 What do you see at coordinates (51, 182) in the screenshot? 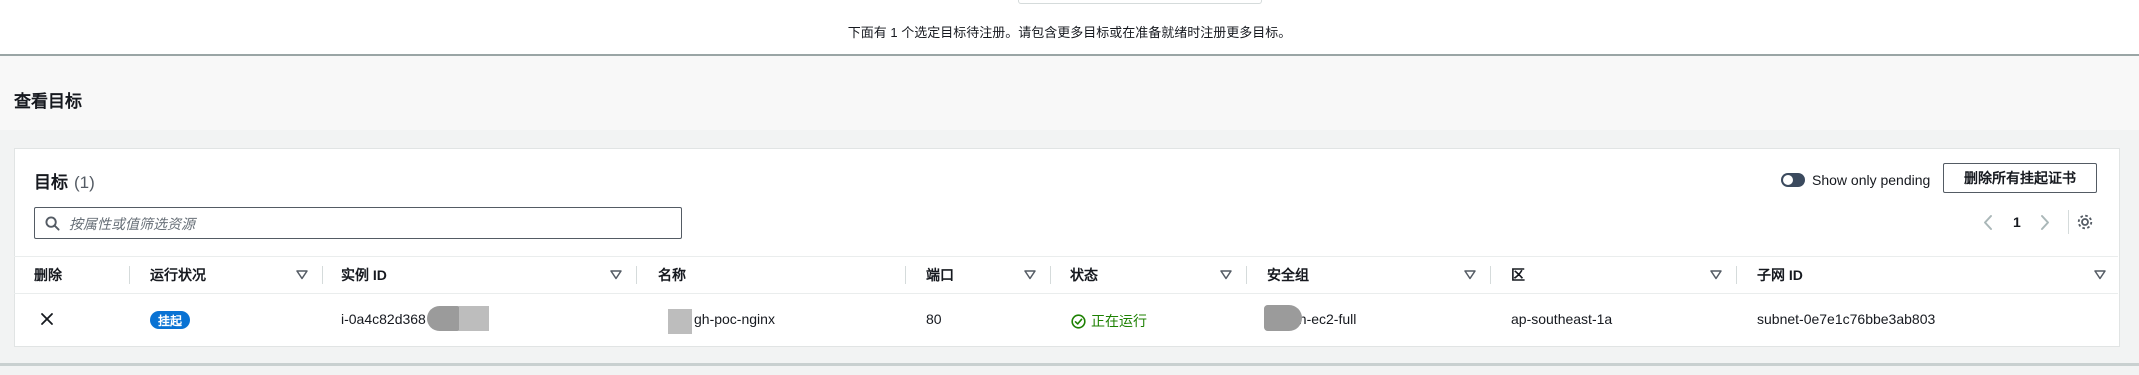
I see `targets-title-text: 目标` at bounding box center [51, 182].